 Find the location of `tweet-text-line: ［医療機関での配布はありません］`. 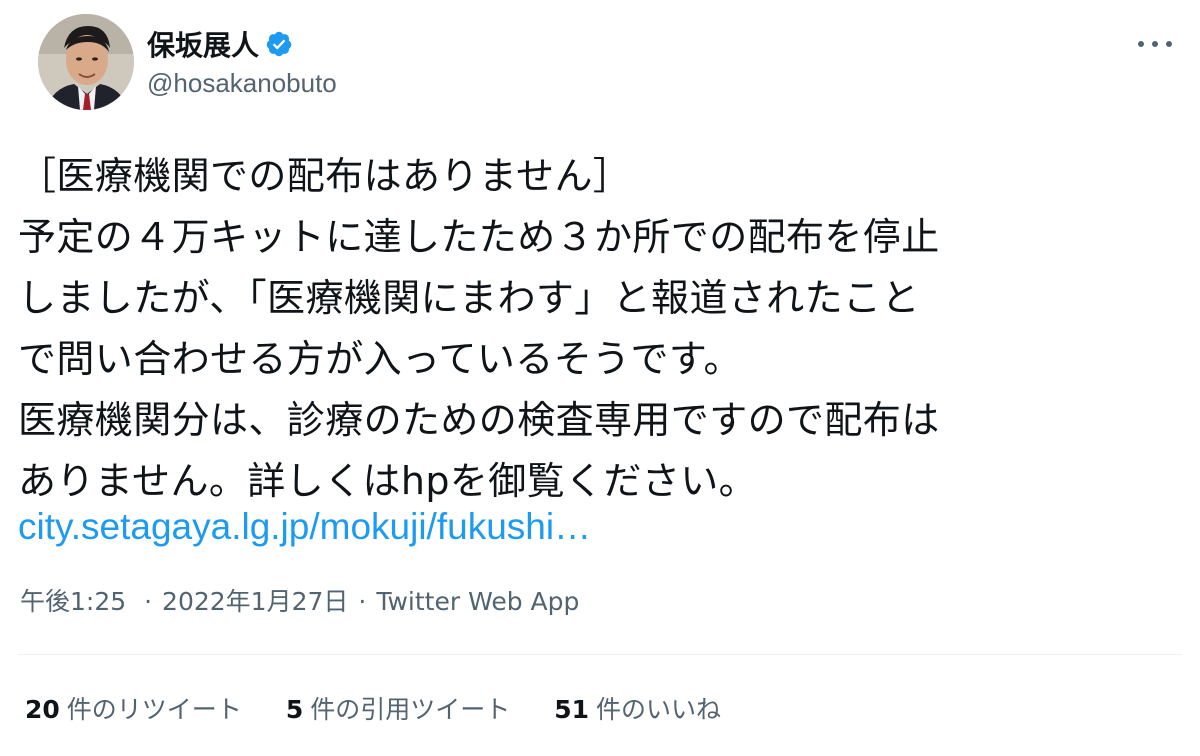

tweet-text-line: ［医療機関での配布はありません］ is located at coordinates (325, 176).